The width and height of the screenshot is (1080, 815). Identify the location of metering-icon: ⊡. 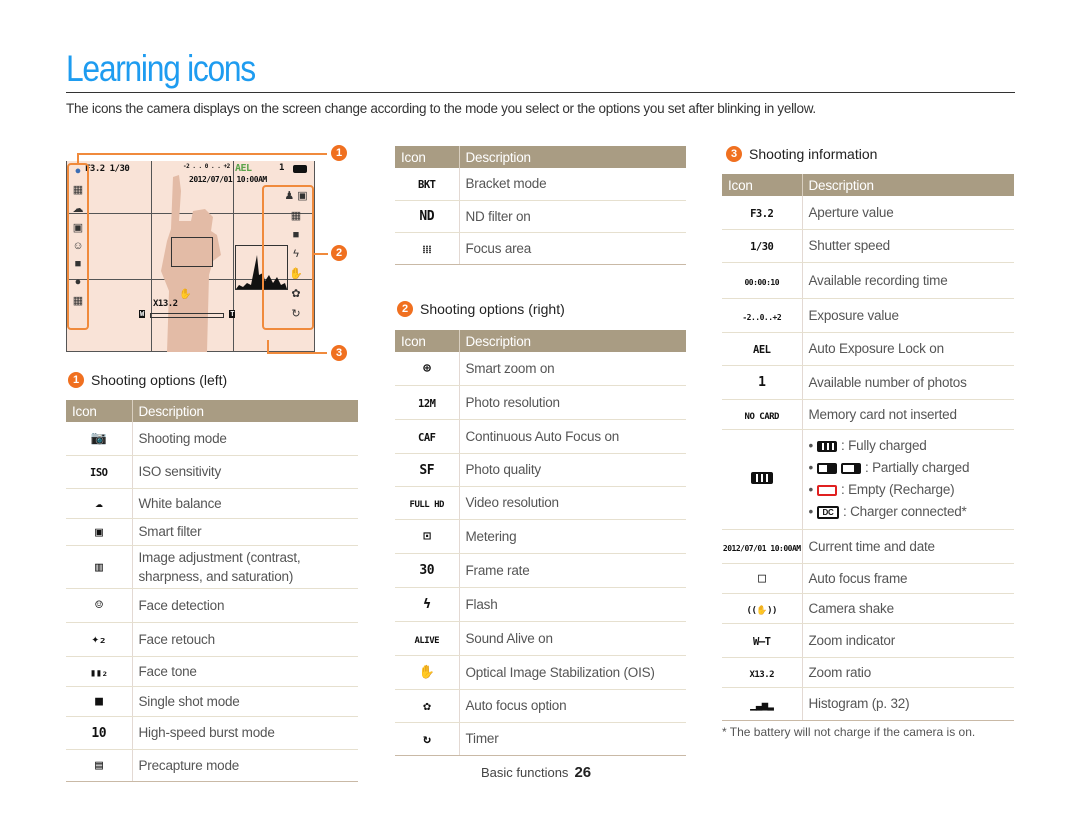
(427, 536).